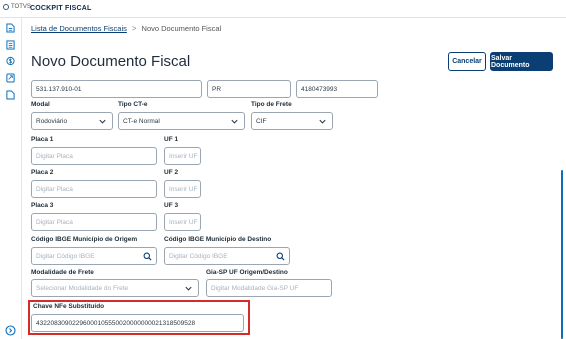 Image resolution: width=566 pixels, height=339 pixels. What do you see at coordinates (94, 222) in the screenshot?
I see `placa3-input: Digitar Placa` at bounding box center [94, 222].